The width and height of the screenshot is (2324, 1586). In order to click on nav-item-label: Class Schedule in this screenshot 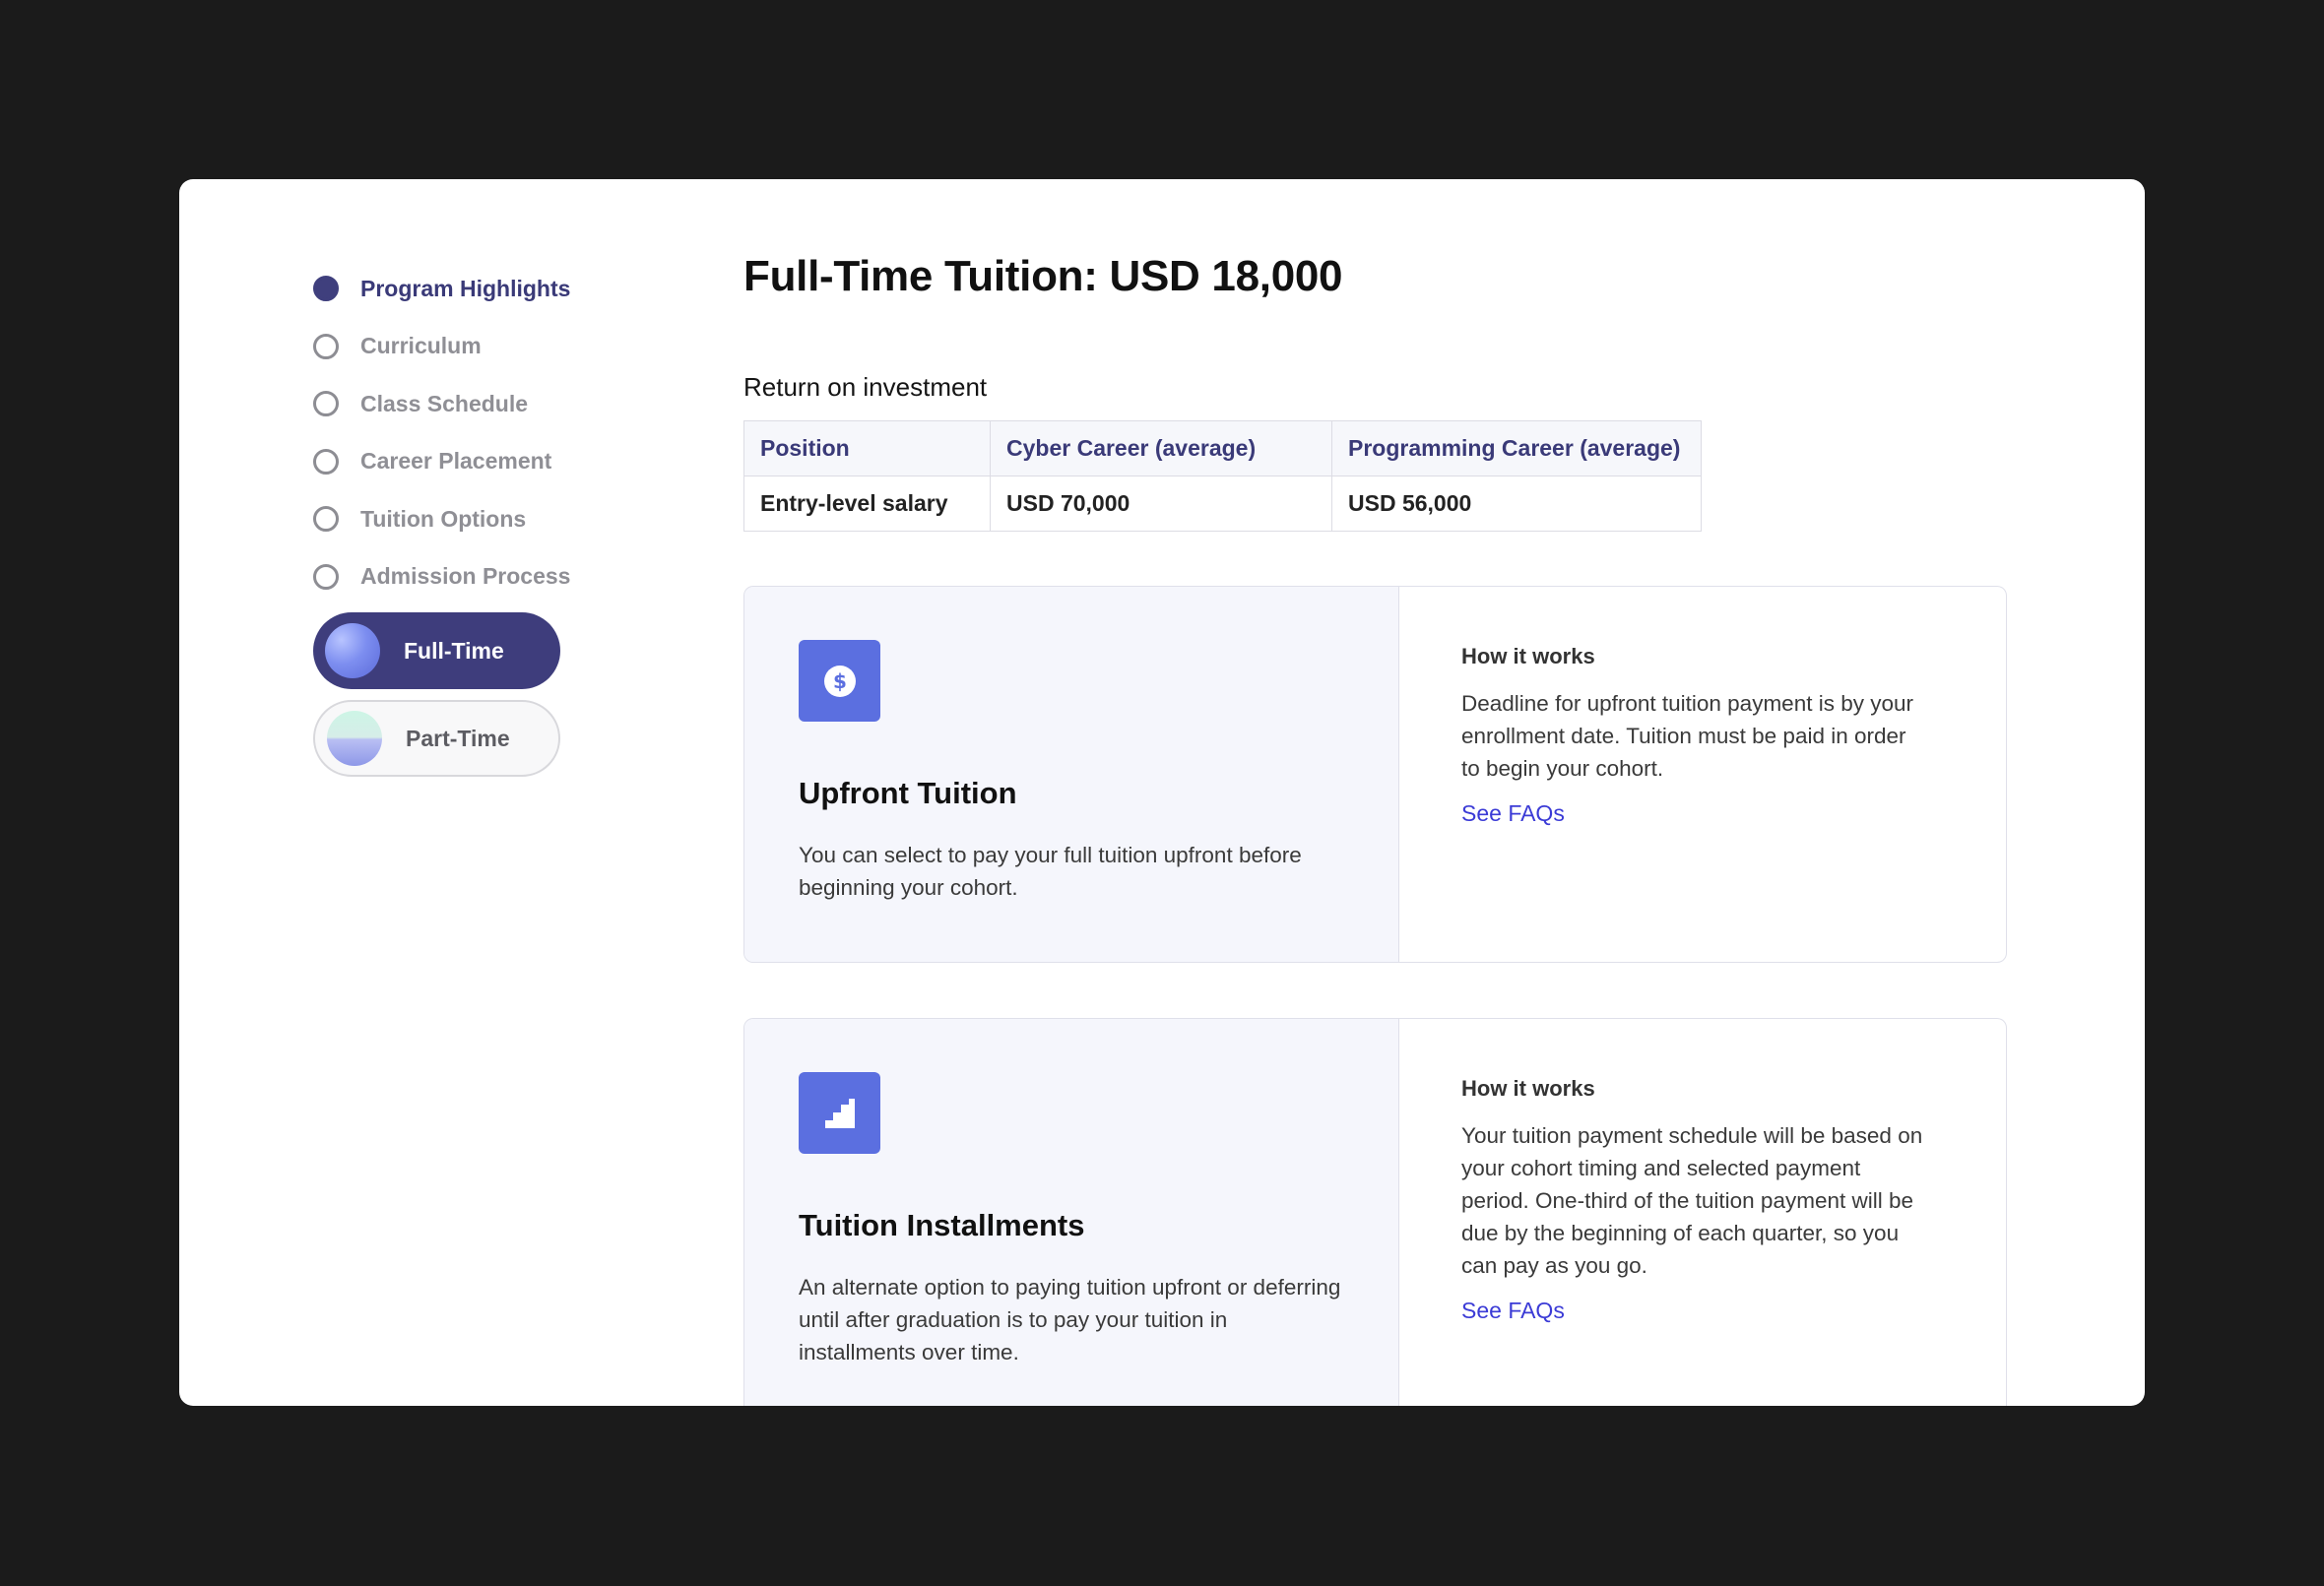, I will do `click(445, 403)`.